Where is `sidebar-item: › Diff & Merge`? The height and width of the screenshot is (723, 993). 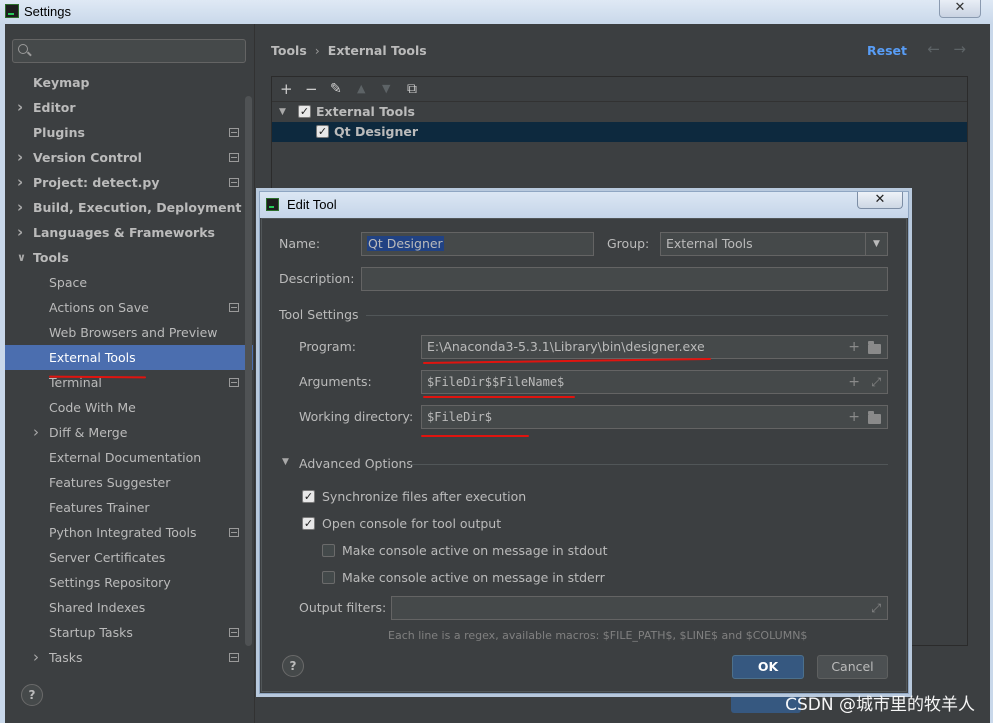 sidebar-item: › Diff & Merge is located at coordinates (129, 432).